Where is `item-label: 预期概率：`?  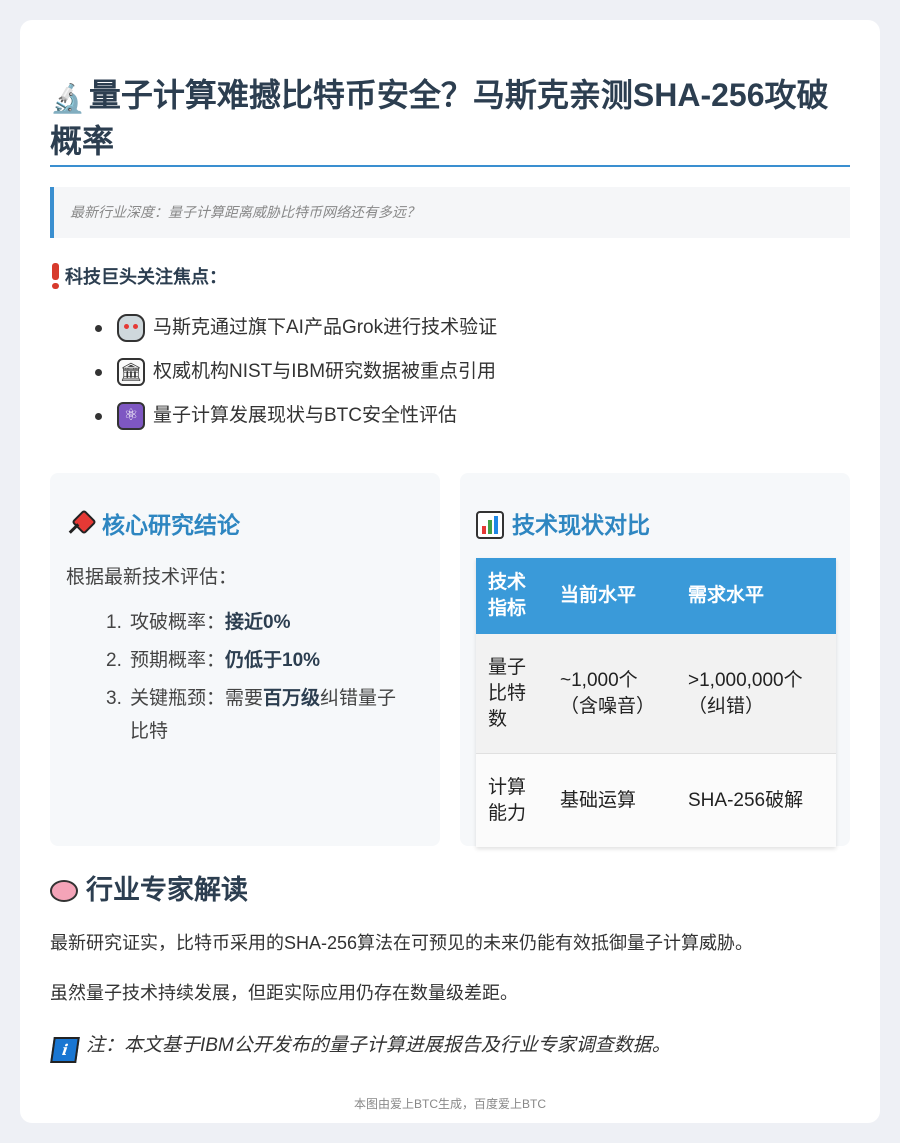 item-label: 预期概率： is located at coordinates (178, 660).